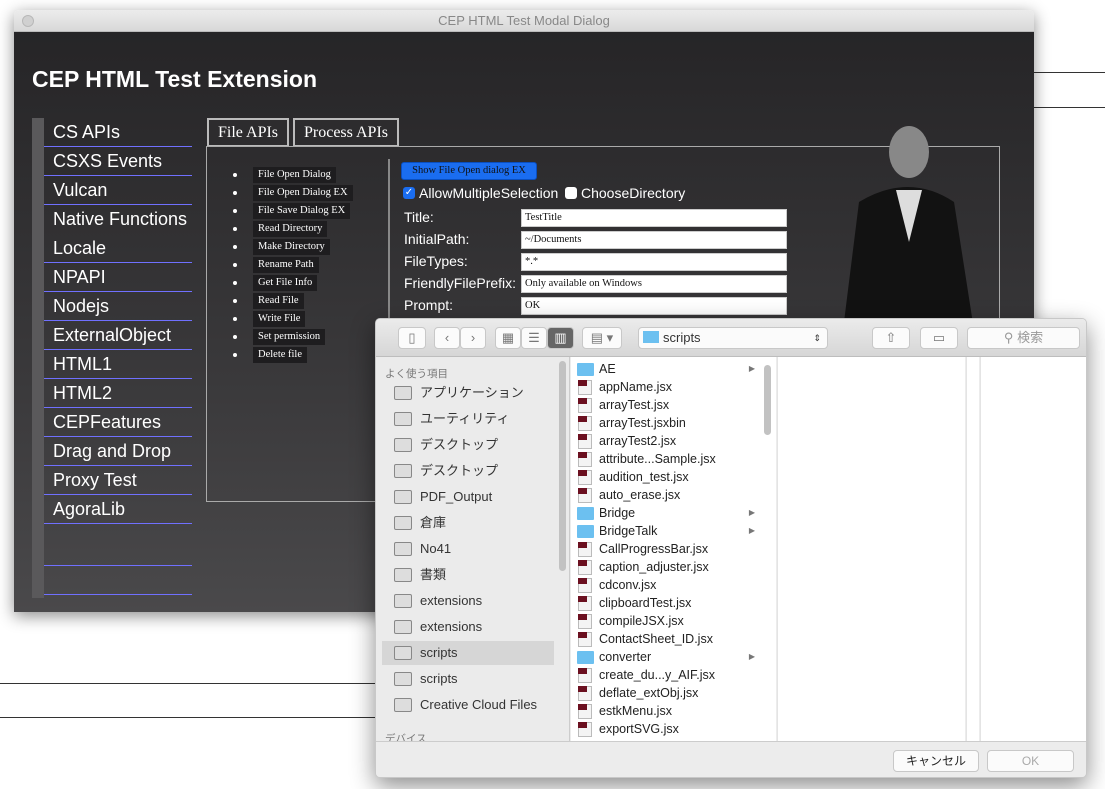 The image size is (1105, 789). What do you see at coordinates (118, 306) in the screenshot?
I see `sidebar-item-nodejs: Nodejs` at bounding box center [118, 306].